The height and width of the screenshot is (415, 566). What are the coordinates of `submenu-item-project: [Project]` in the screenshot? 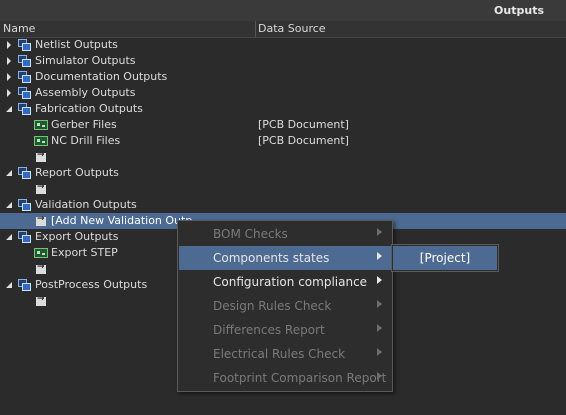 It's located at (445, 258).